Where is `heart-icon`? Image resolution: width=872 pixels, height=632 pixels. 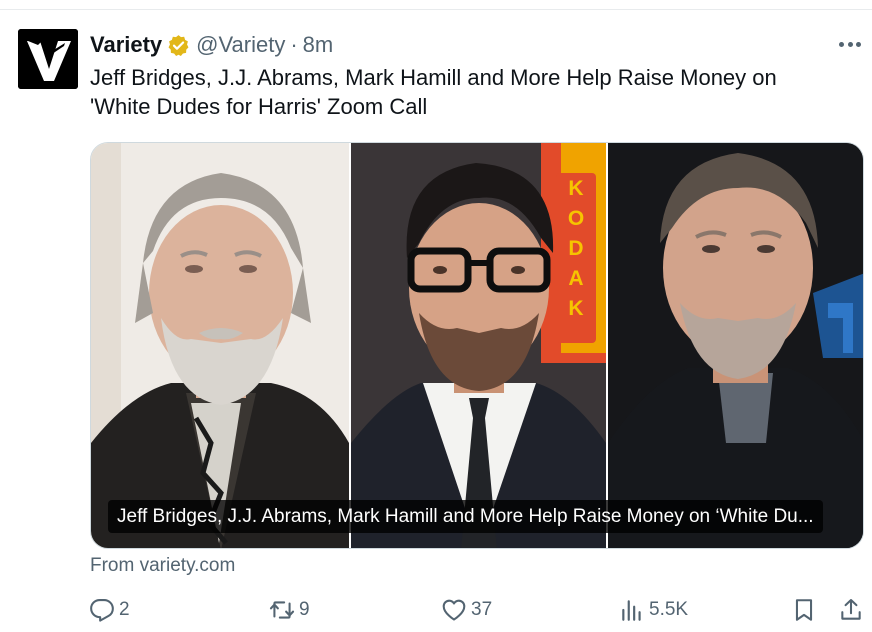 heart-icon is located at coordinates (454, 610).